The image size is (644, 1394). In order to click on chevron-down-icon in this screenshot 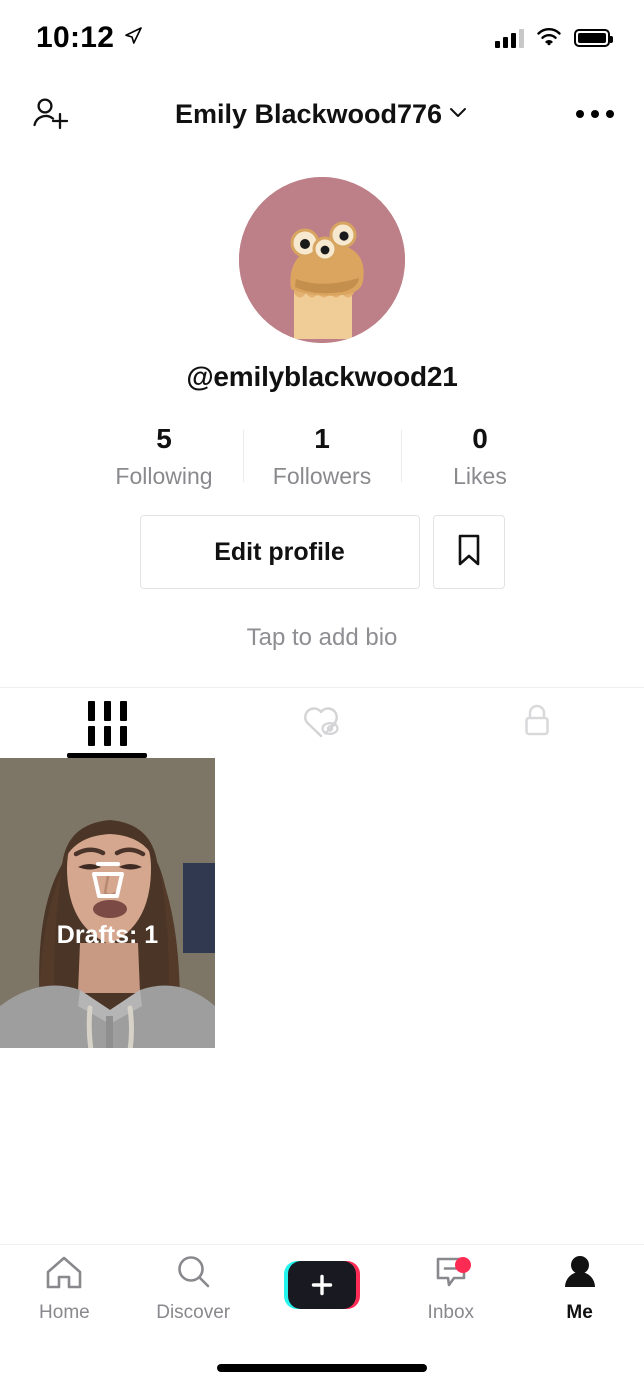, I will do `click(458, 114)`.